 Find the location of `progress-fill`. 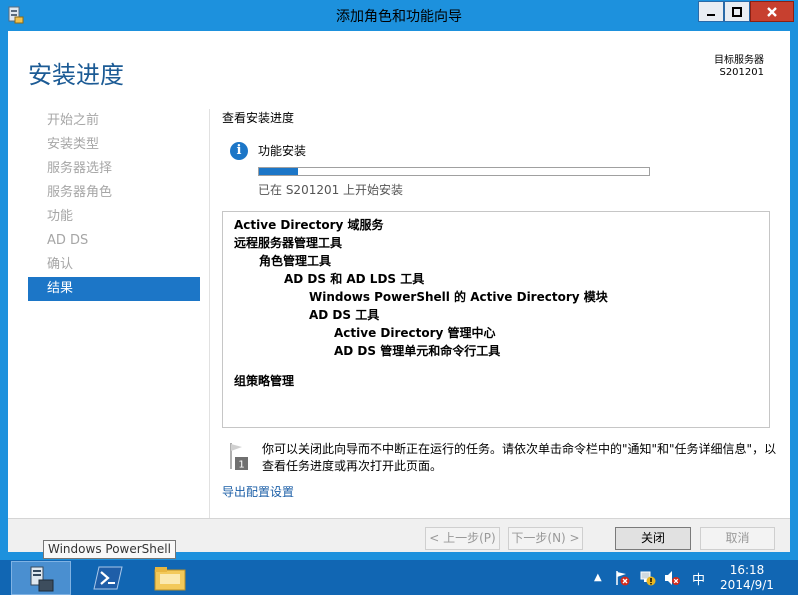

progress-fill is located at coordinates (278, 171).